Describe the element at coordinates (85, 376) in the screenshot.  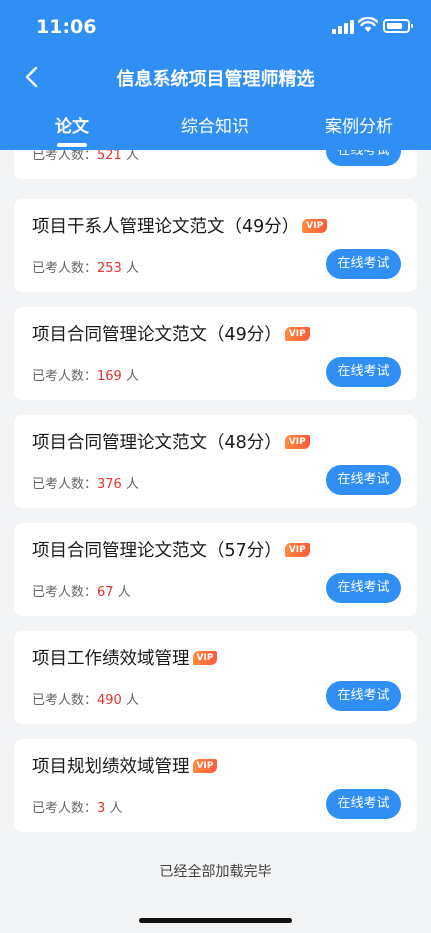
I see `exam-taker-count: 已考人数：169 人` at that location.